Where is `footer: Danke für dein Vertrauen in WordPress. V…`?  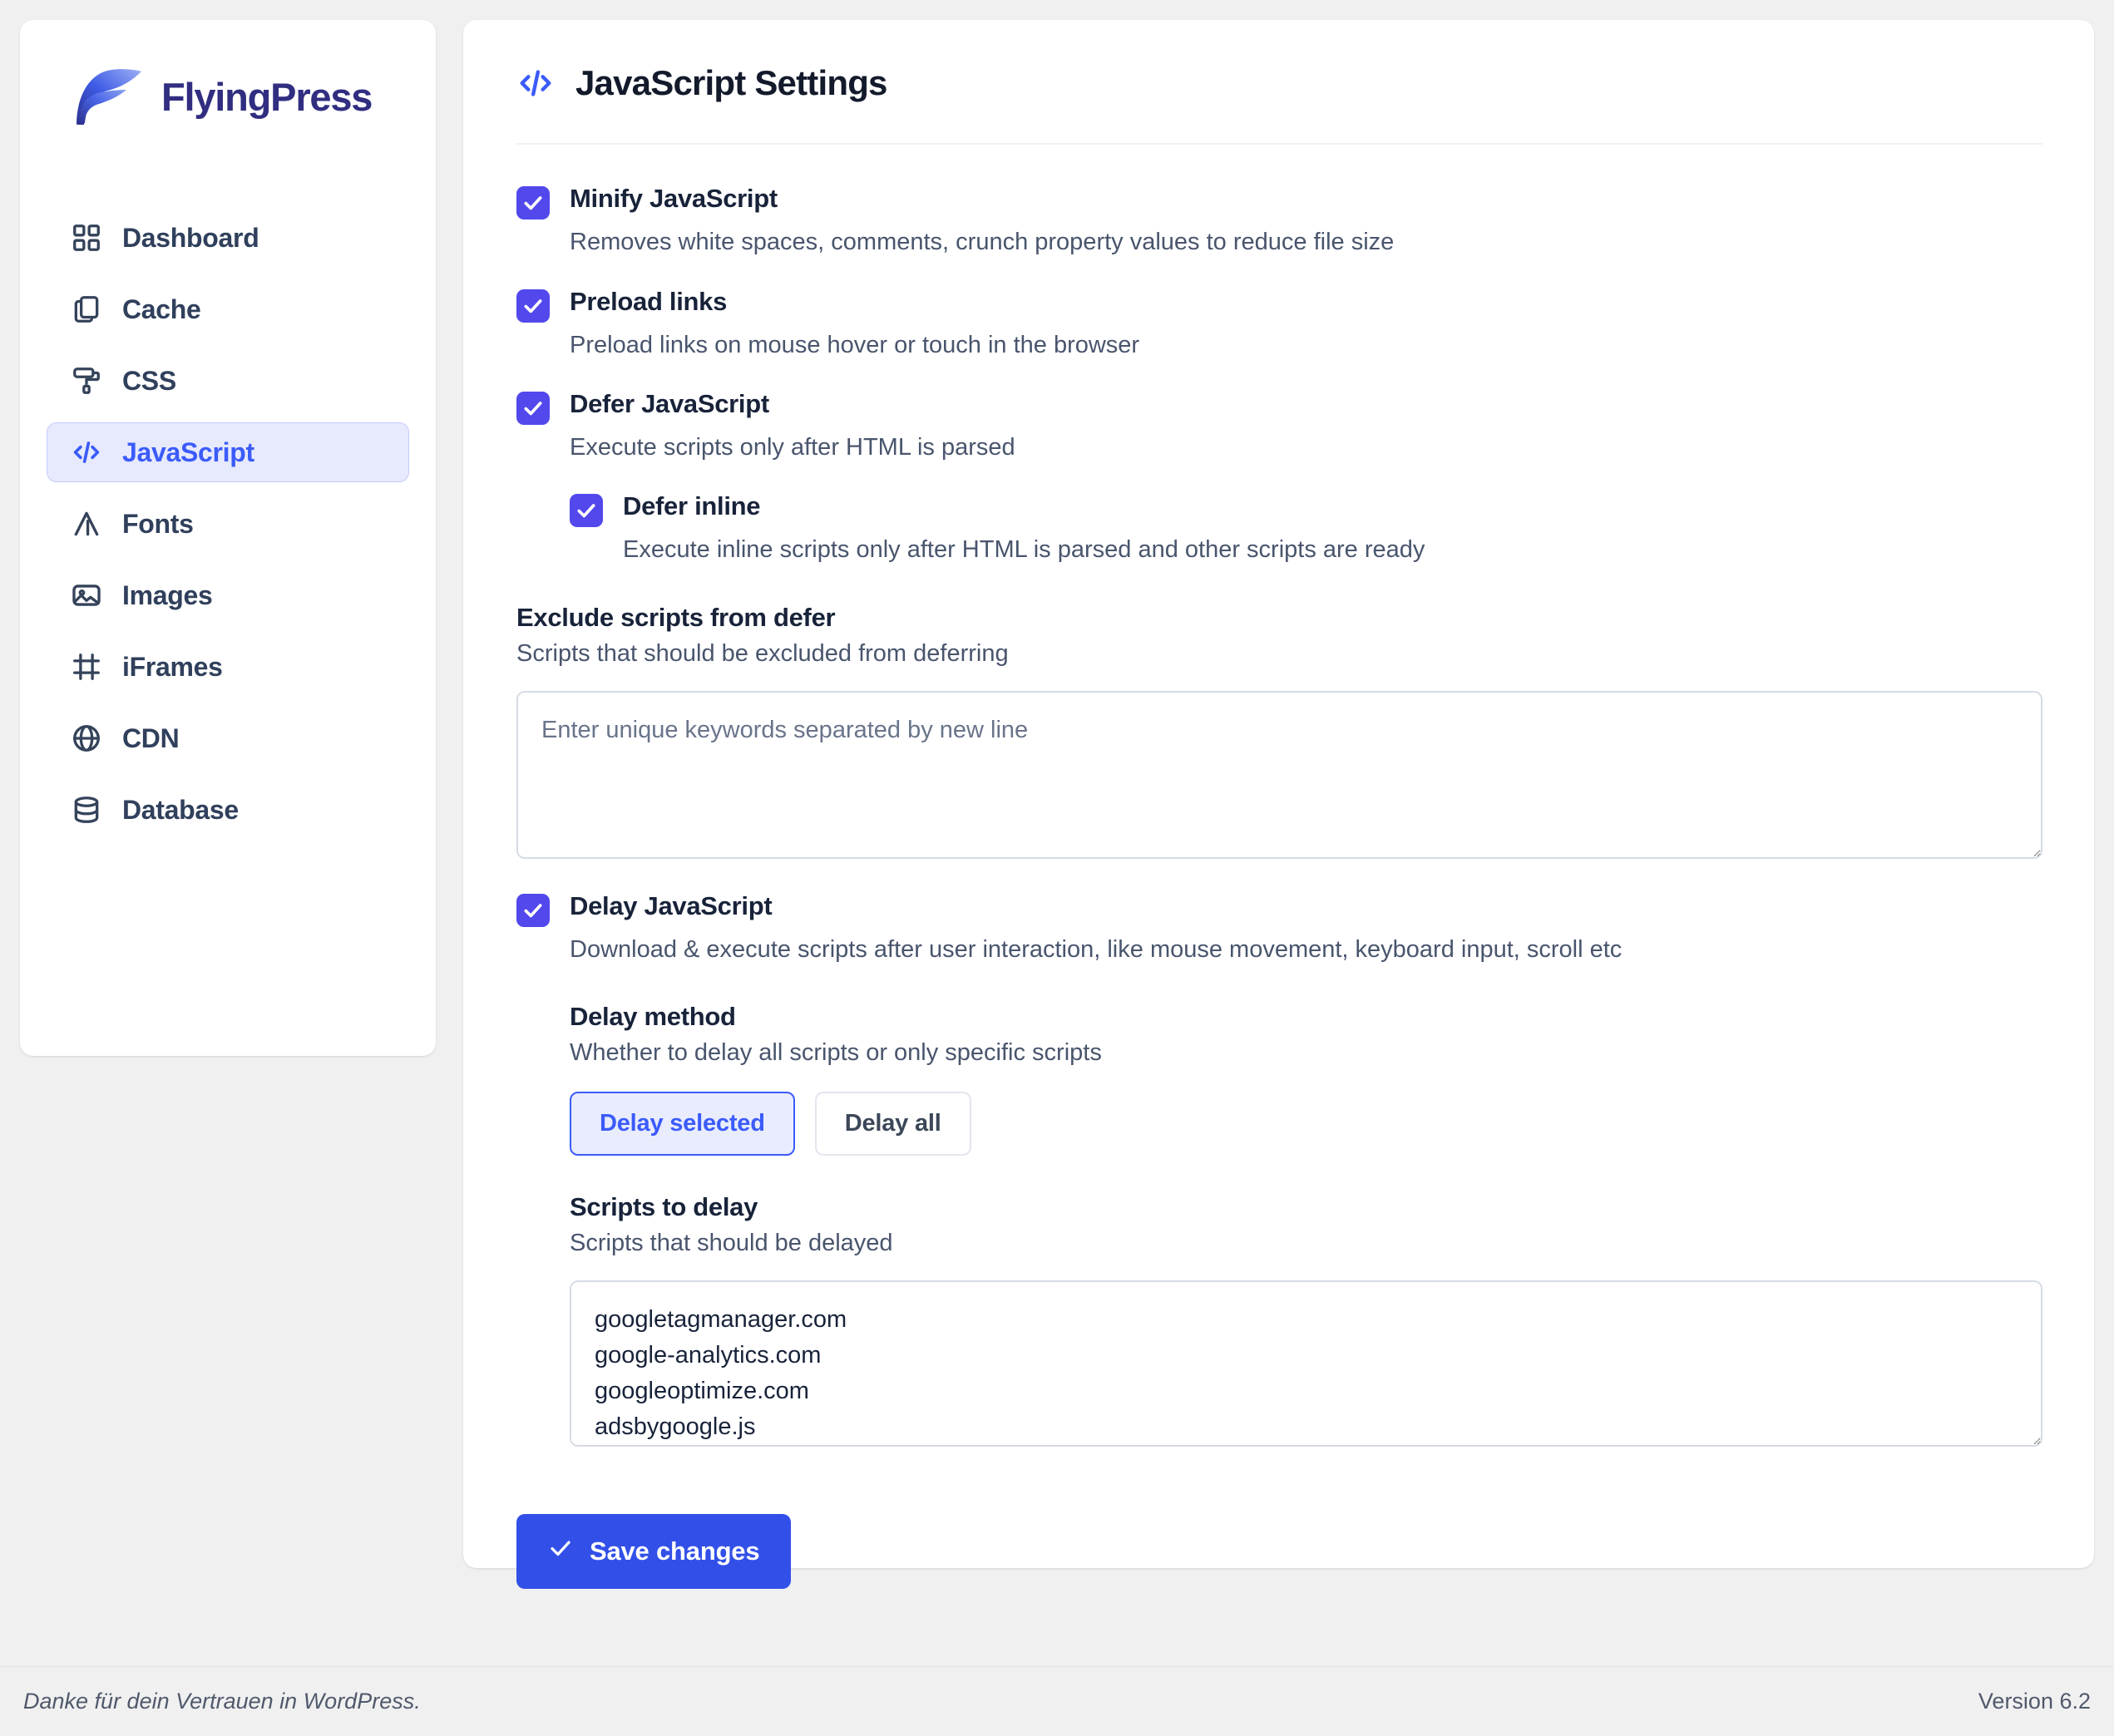
footer: Danke für dein Vertrauen in WordPress. V… is located at coordinates (1057, 1701).